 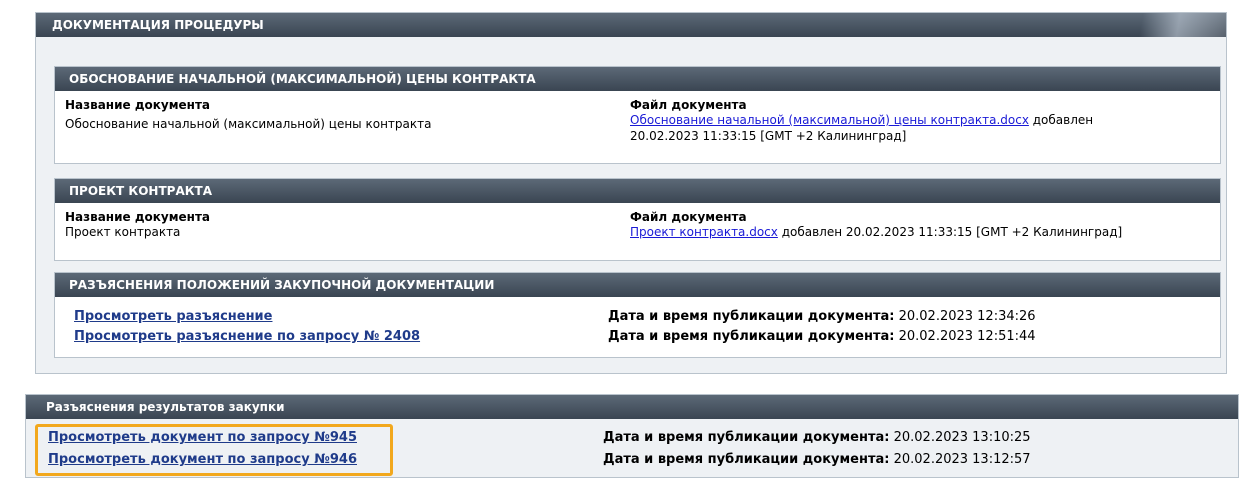 What do you see at coordinates (165, 407) in the screenshot?
I see `results-title: Разъяснения результатов закупки` at bounding box center [165, 407].